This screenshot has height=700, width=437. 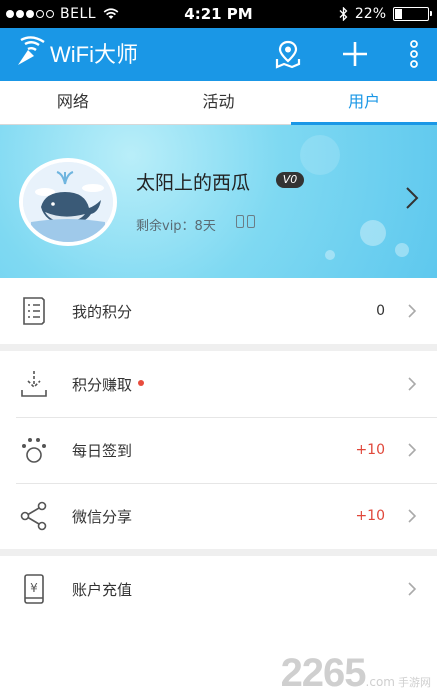 I want to click on daily-checkin-value: +10, so click(x=370, y=450).